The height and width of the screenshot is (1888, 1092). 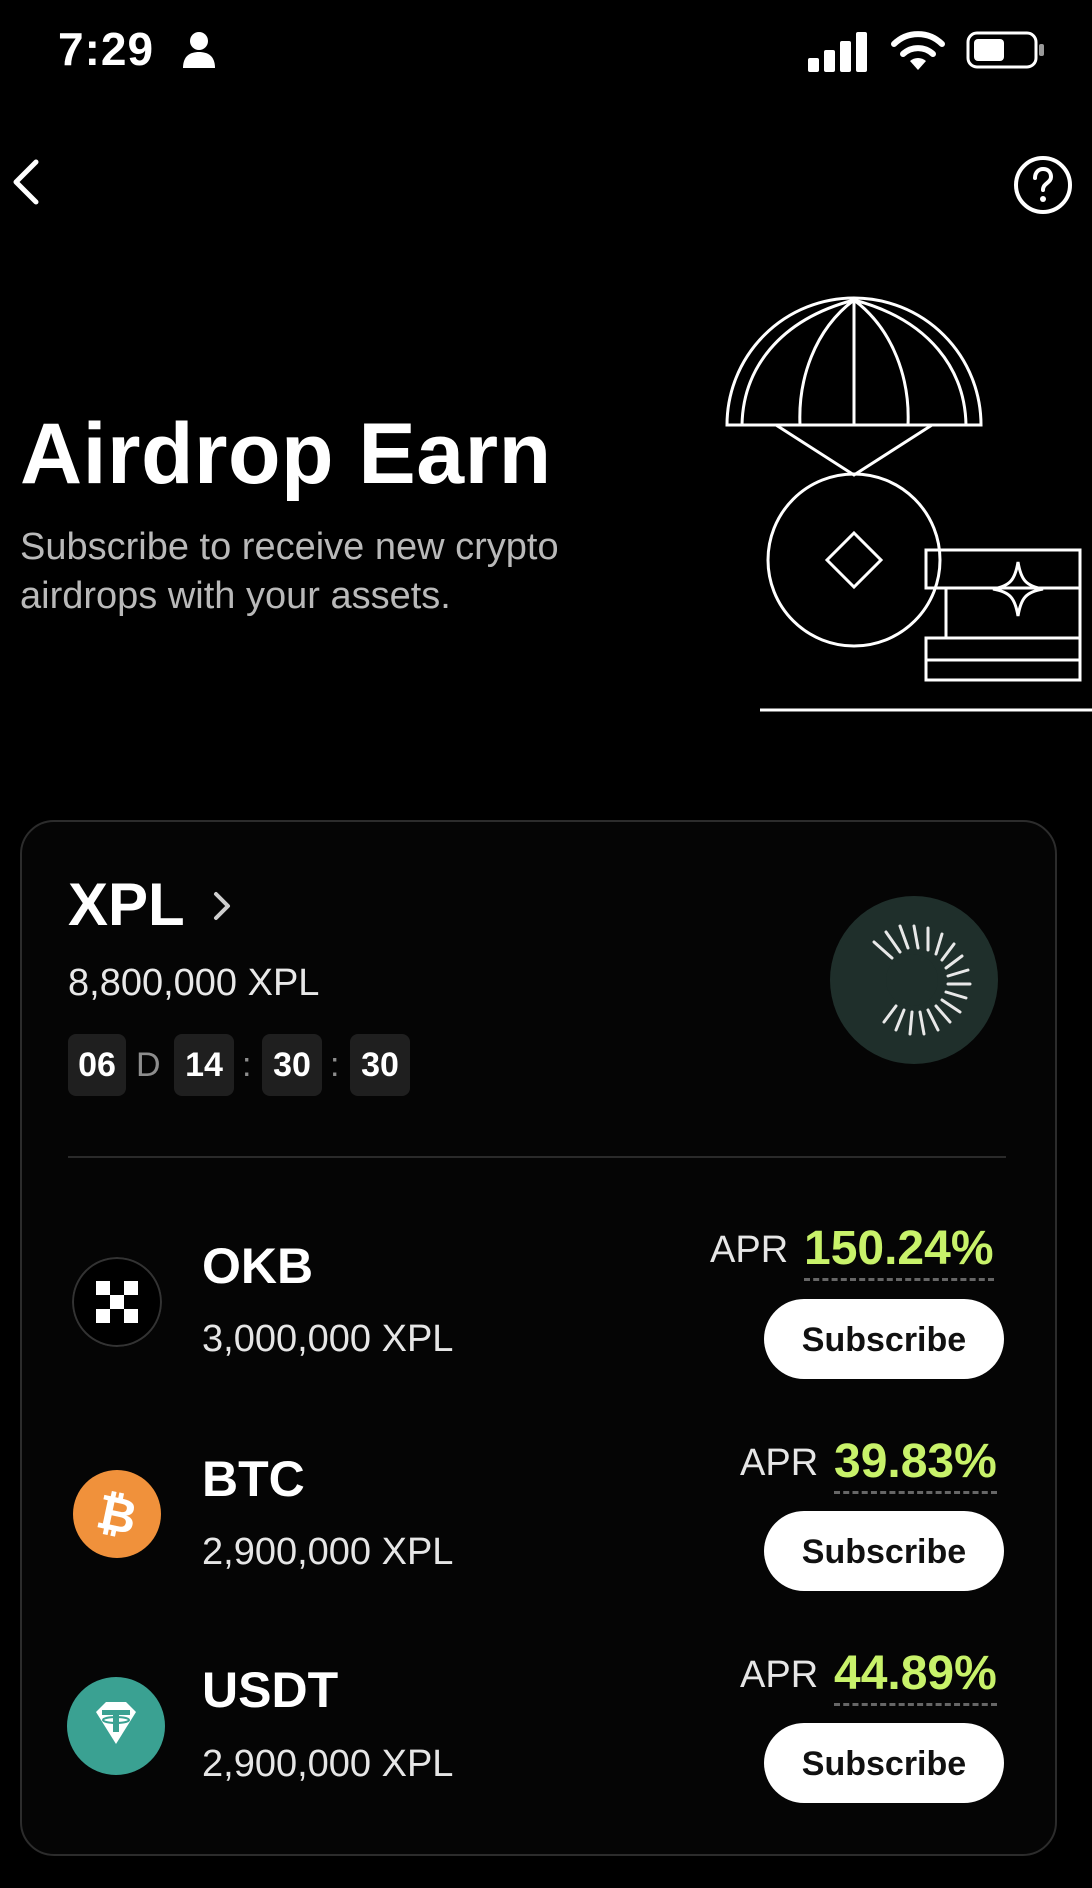 What do you see at coordinates (199, 50) in the screenshot?
I see `person-icon` at bounding box center [199, 50].